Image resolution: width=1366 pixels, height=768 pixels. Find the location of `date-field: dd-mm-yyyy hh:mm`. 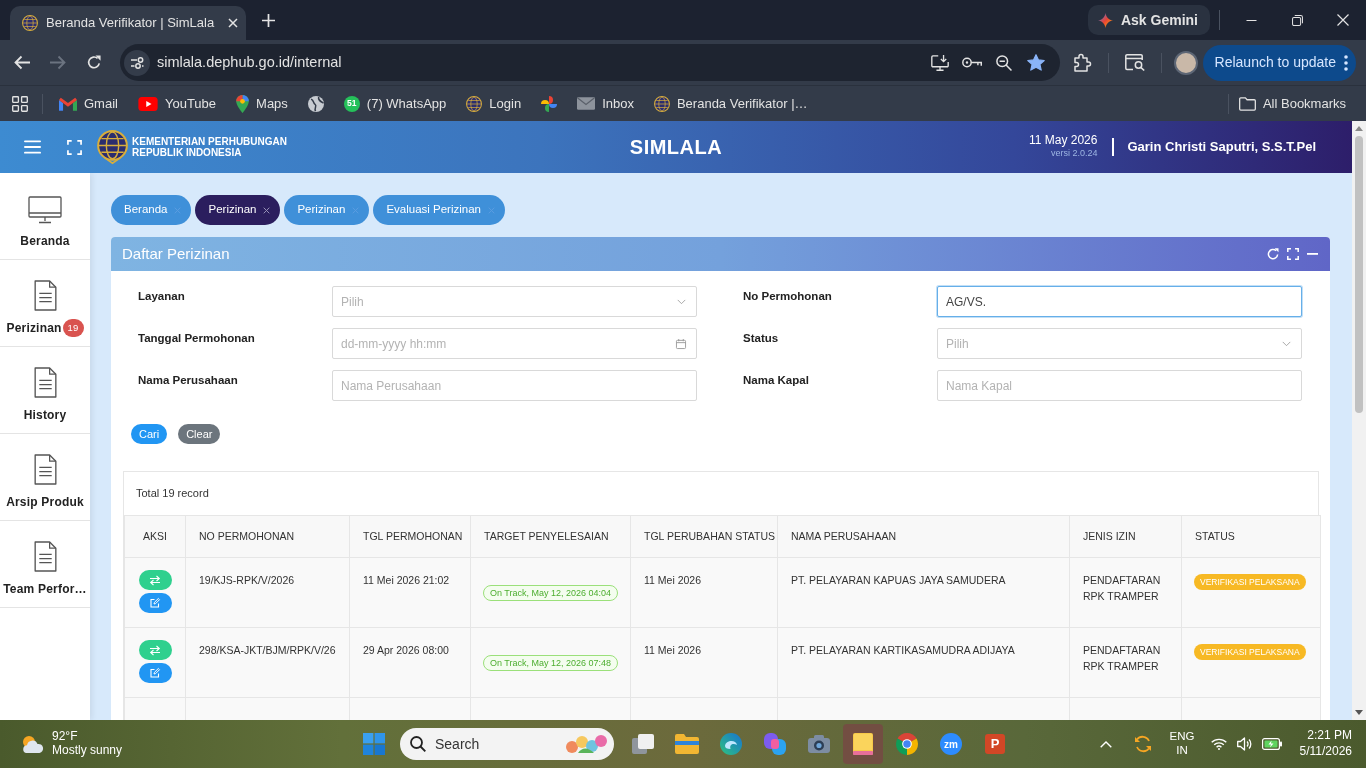

date-field: dd-mm-yyyy hh:mm is located at coordinates (514, 343).